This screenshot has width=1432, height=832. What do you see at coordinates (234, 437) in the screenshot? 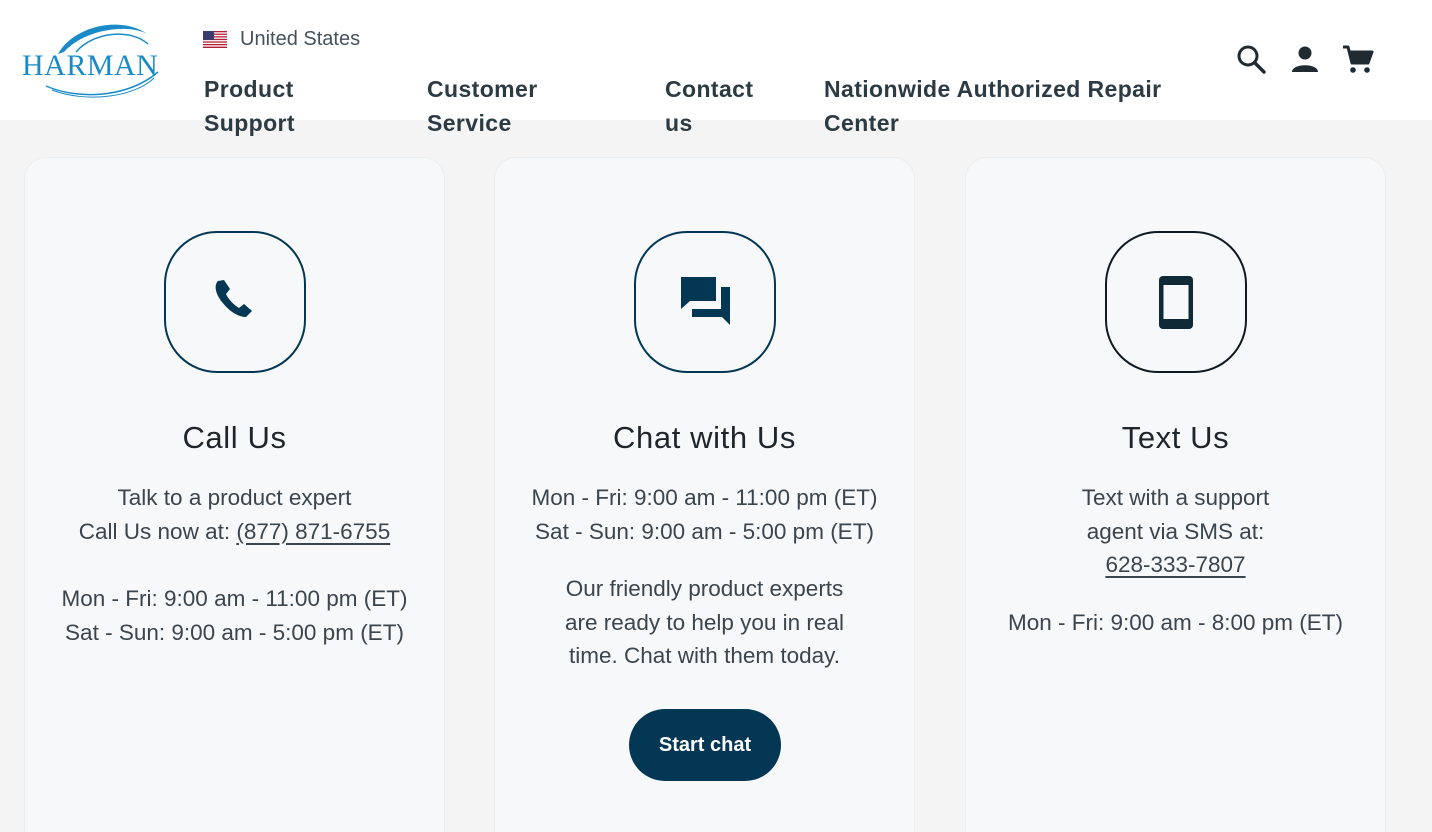
I see `card-title: Call Us` at bounding box center [234, 437].